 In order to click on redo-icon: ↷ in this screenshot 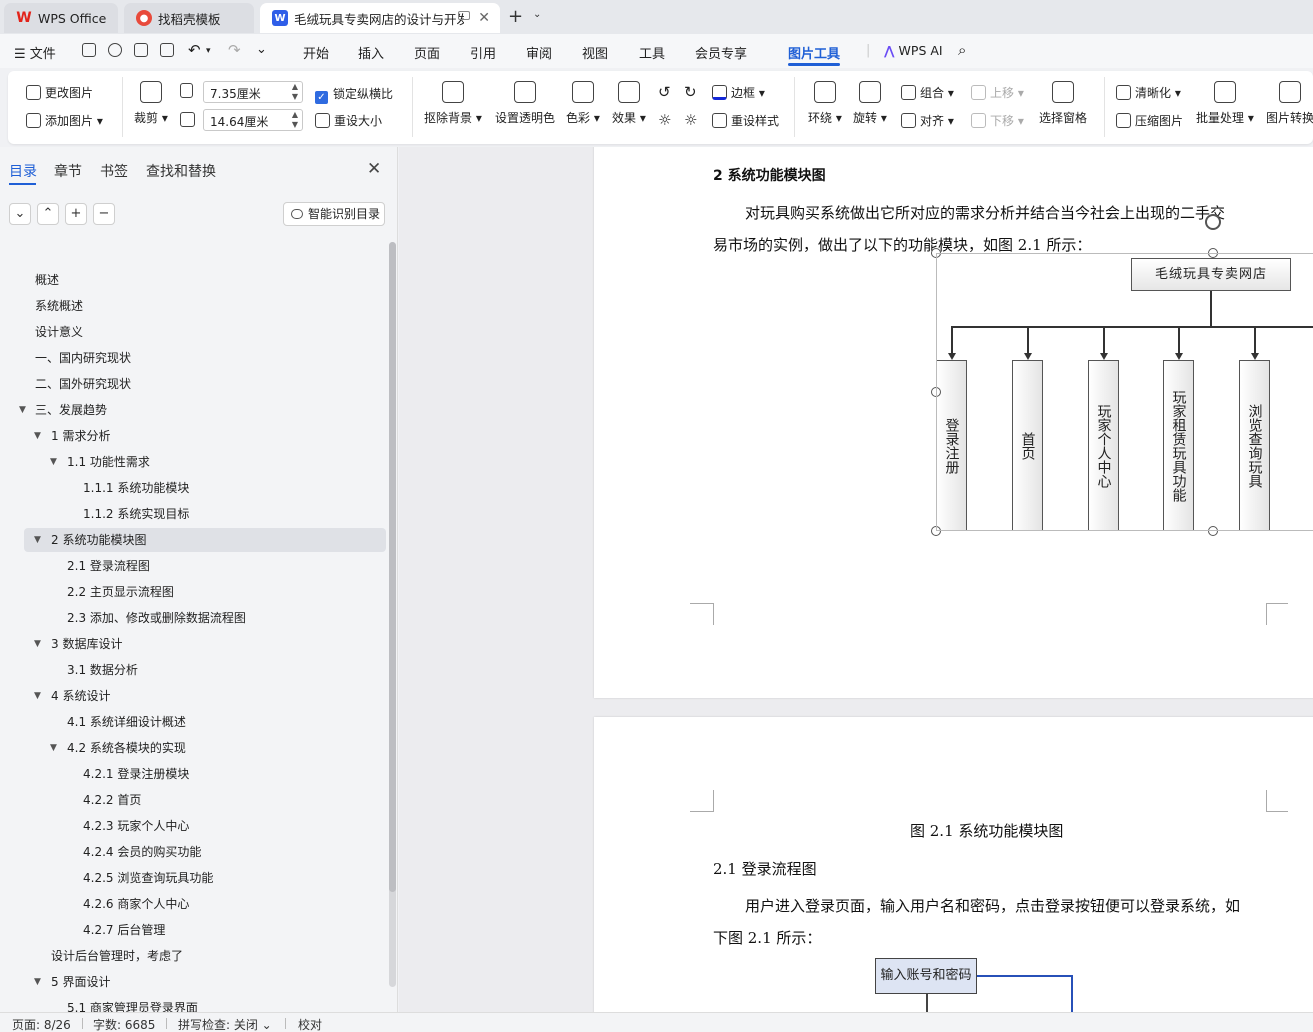, I will do `click(234, 50)`.